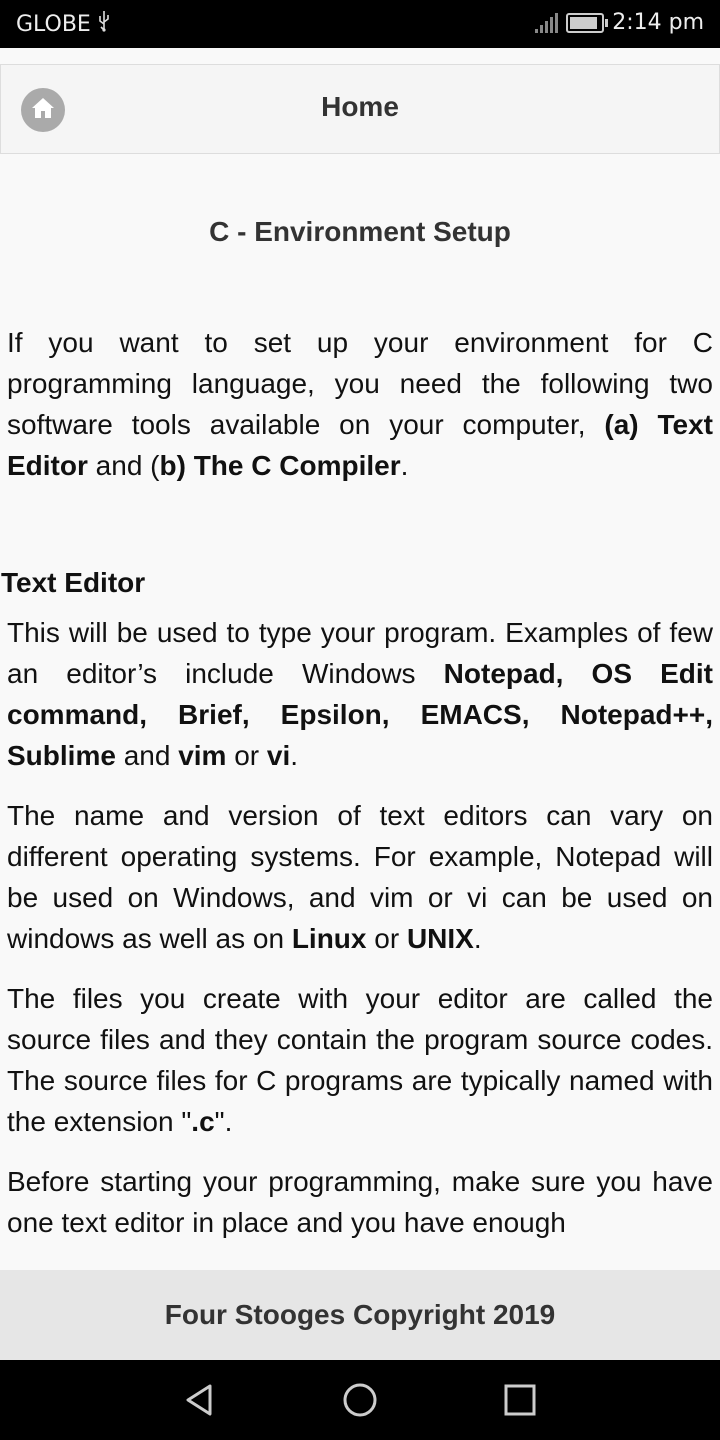 Image resolution: width=720 pixels, height=1440 pixels. What do you see at coordinates (53, 24) in the screenshot?
I see `carrier-label: GLOBE` at bounding box center [53, 24].